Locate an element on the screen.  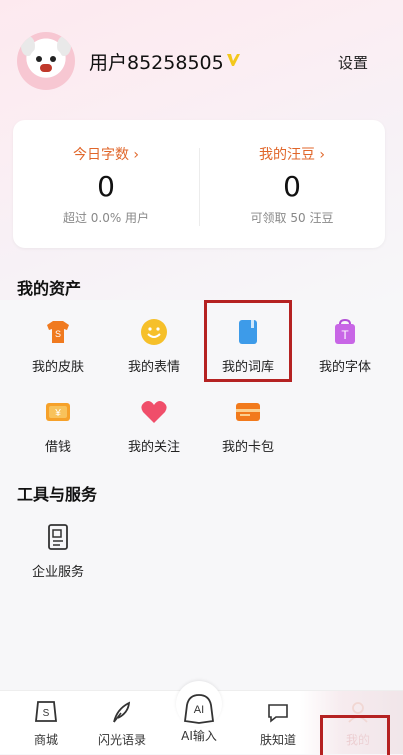
nav-store: S 商城 is located at coordinates (46, 723).